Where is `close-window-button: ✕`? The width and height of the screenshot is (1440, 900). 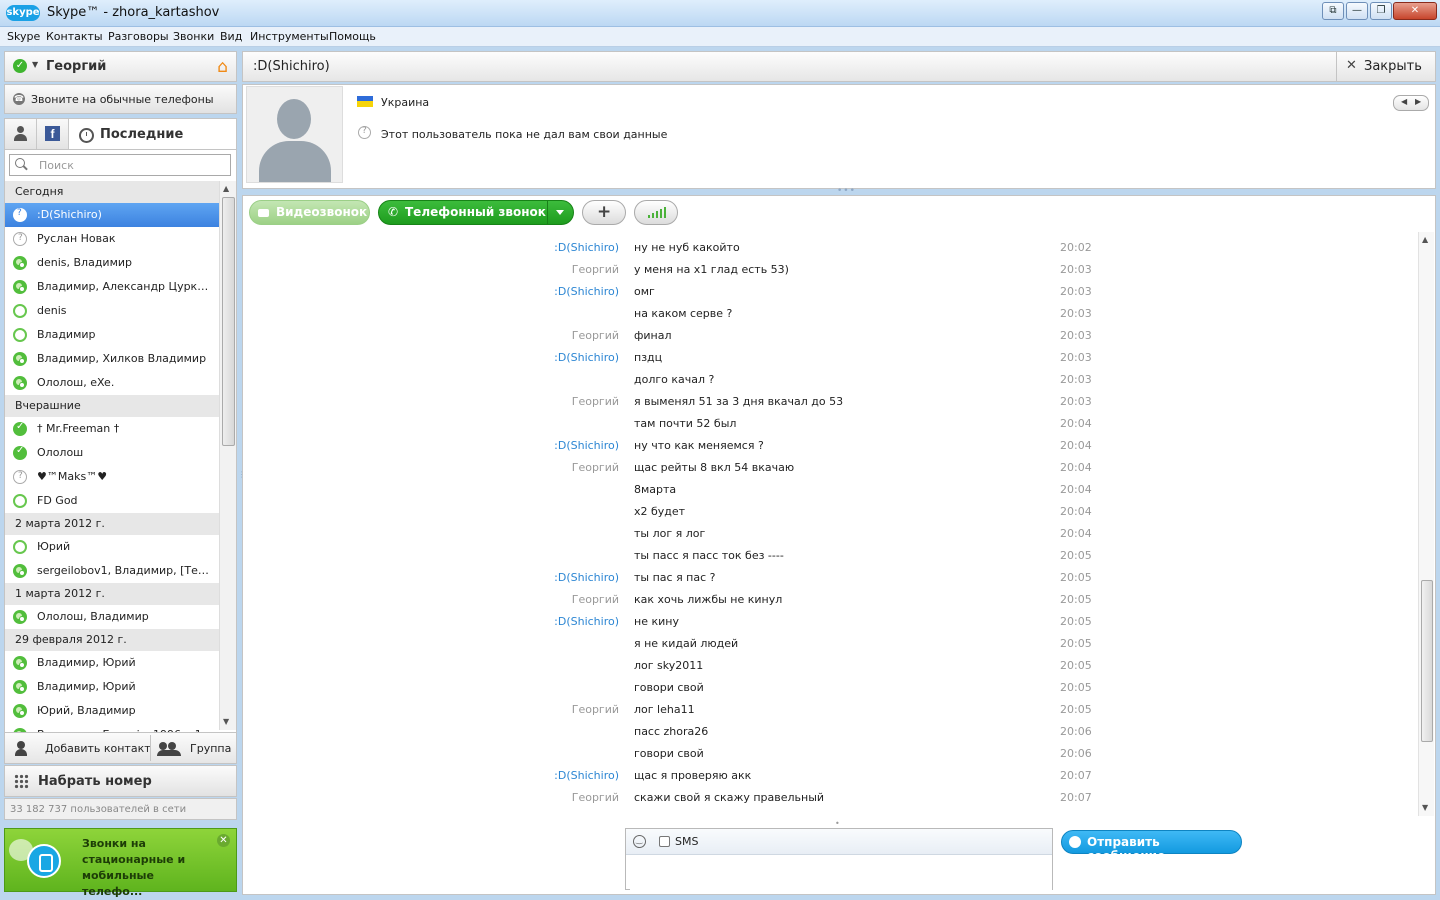 close-window-button: ✕ is located at coordinates (1415, 11).